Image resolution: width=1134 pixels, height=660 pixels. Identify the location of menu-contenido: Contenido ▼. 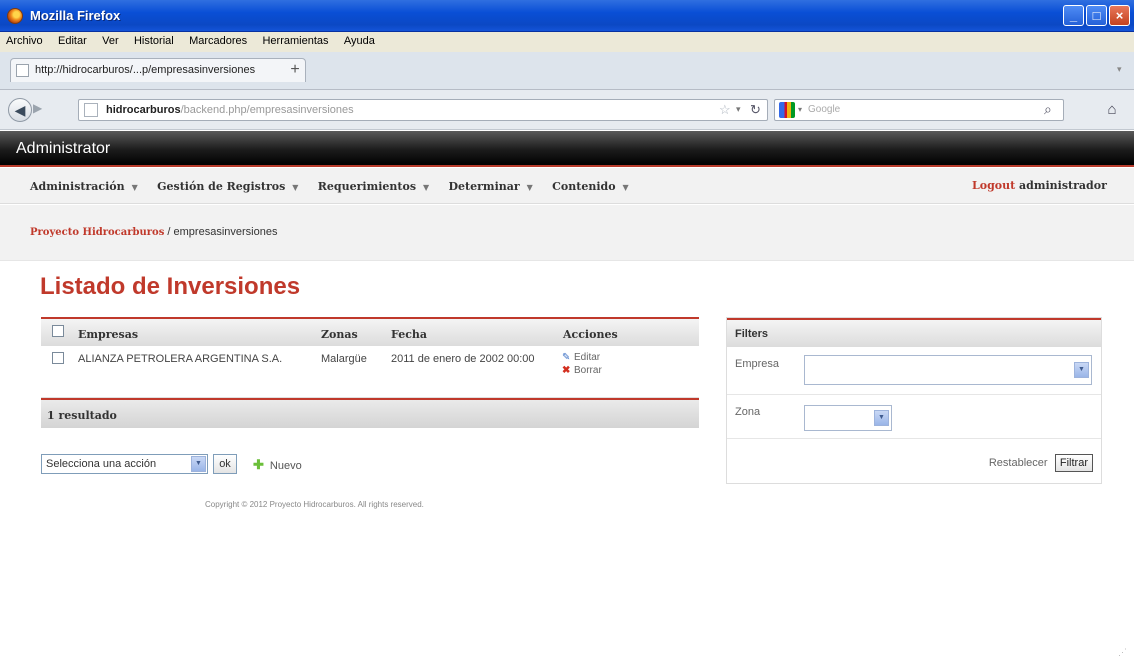
(590, 186).